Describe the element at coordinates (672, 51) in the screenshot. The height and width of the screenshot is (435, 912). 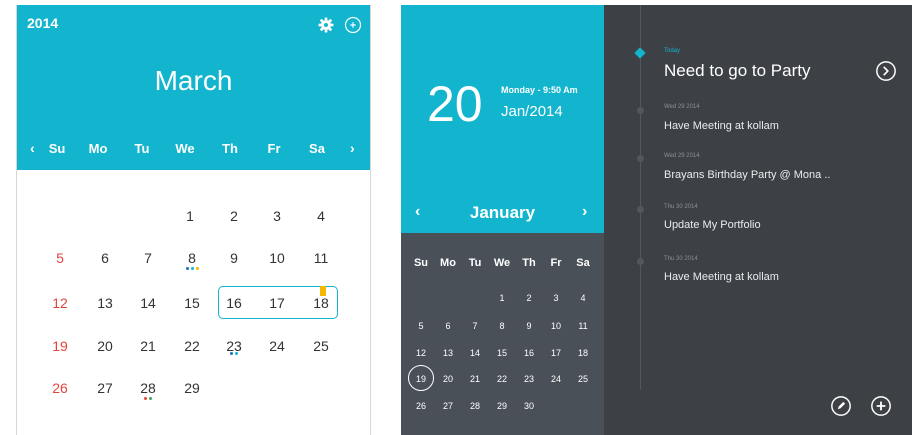
I see `event-date: Today` at that location.